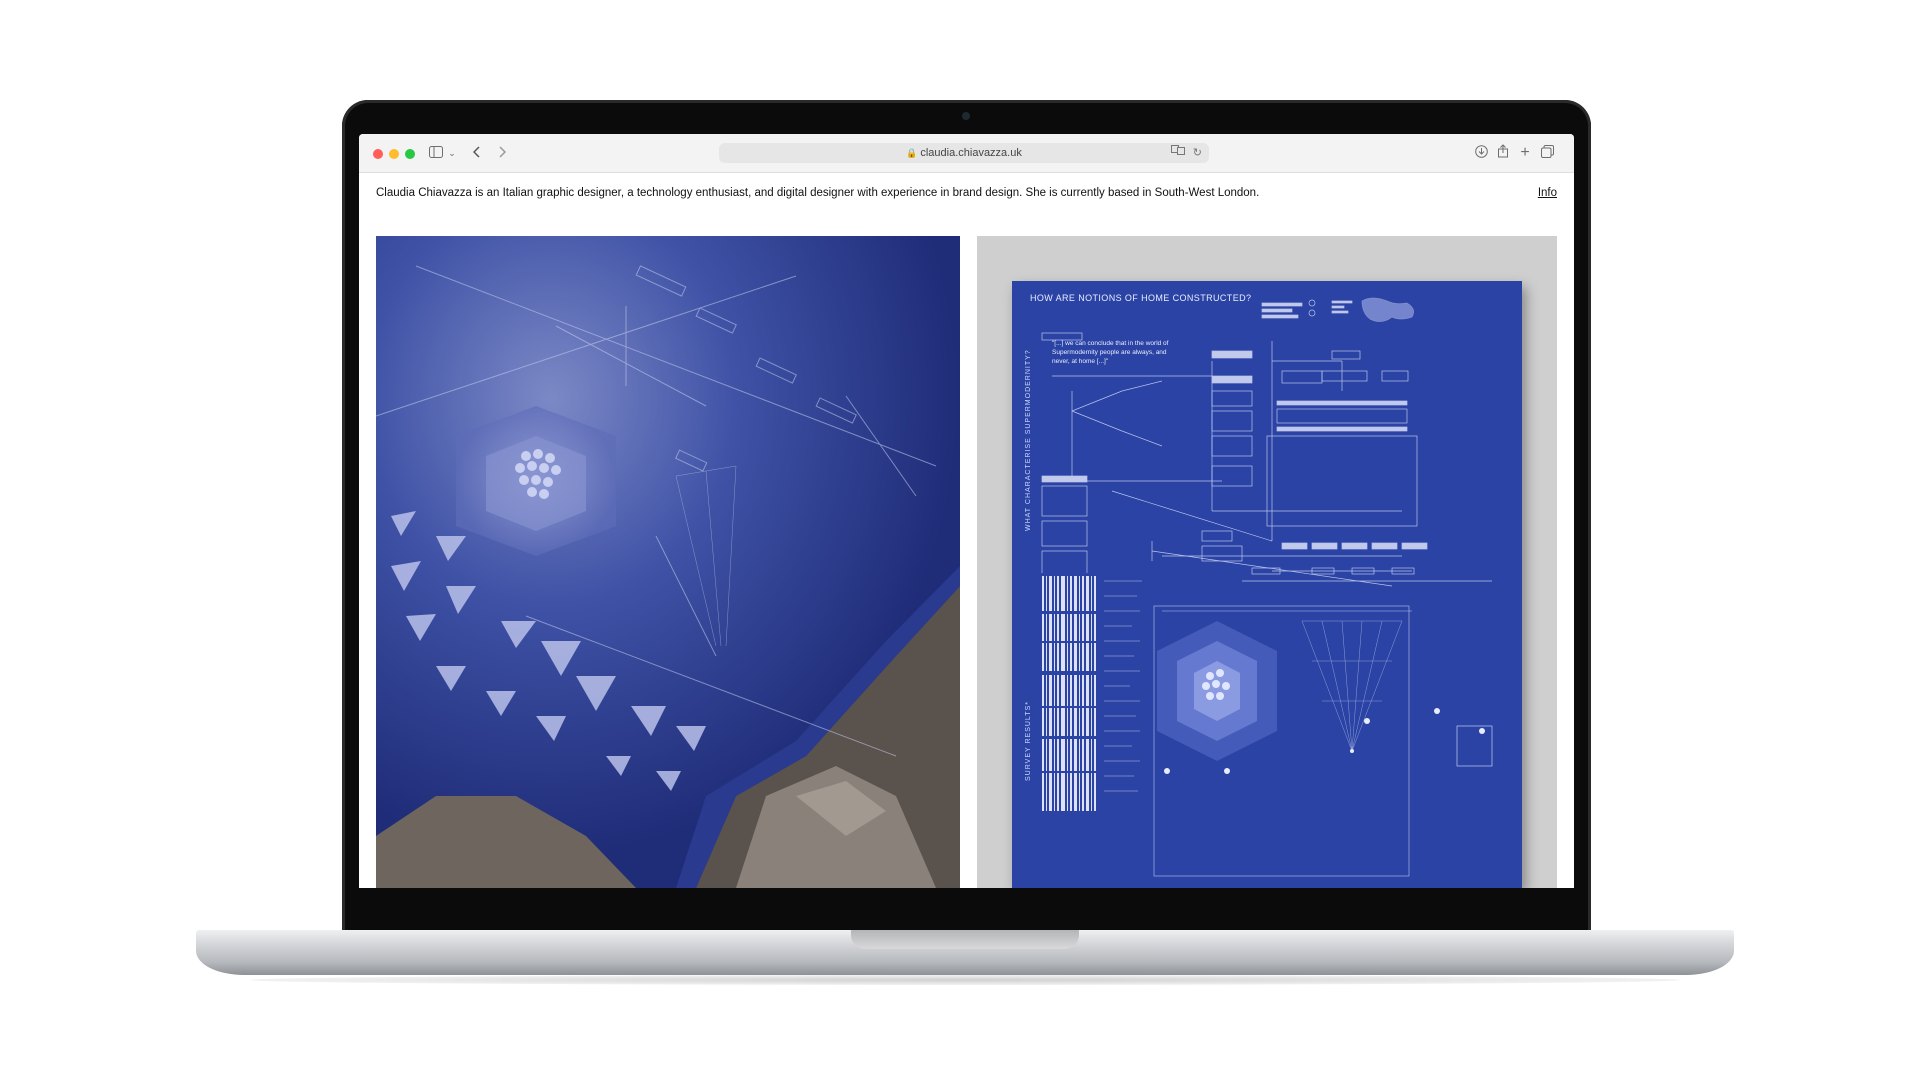  What do you see at coordinates (1197, 153) in the screenshot?
I see `reload-icon: ↻` at bounding box center [1197, 153].